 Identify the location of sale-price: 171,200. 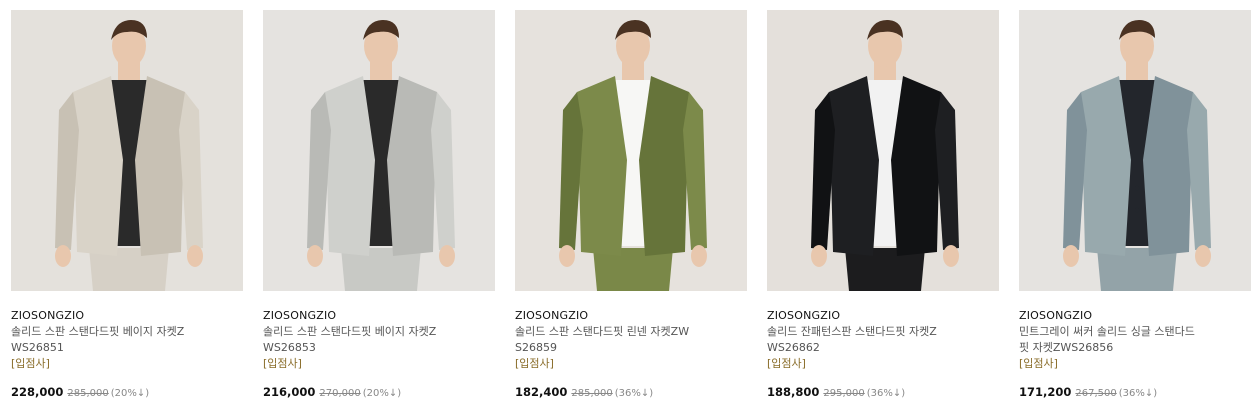
(1045, 392).